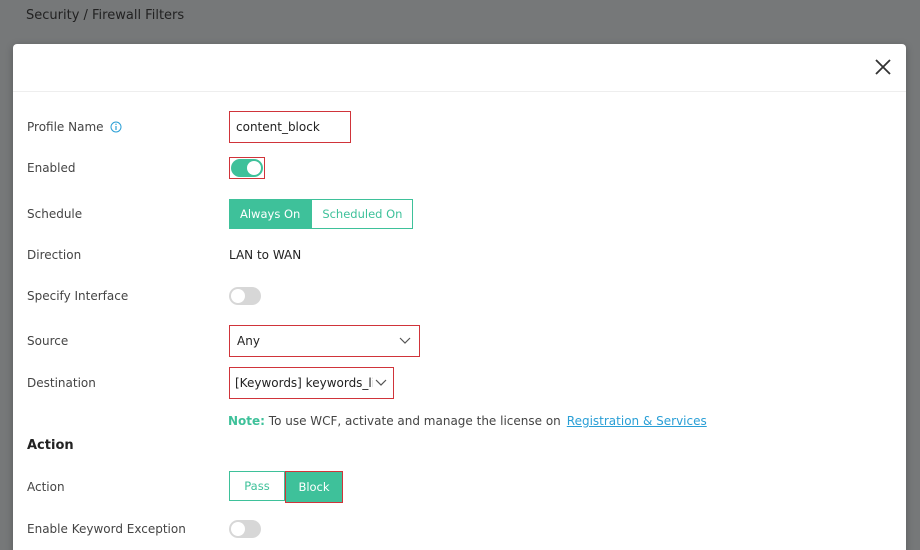 The image size is (920, 550). Describe the element at coordinates (164, 255) in the screenshot. I see `direction-row: Direction LAN to WAN` at that location.